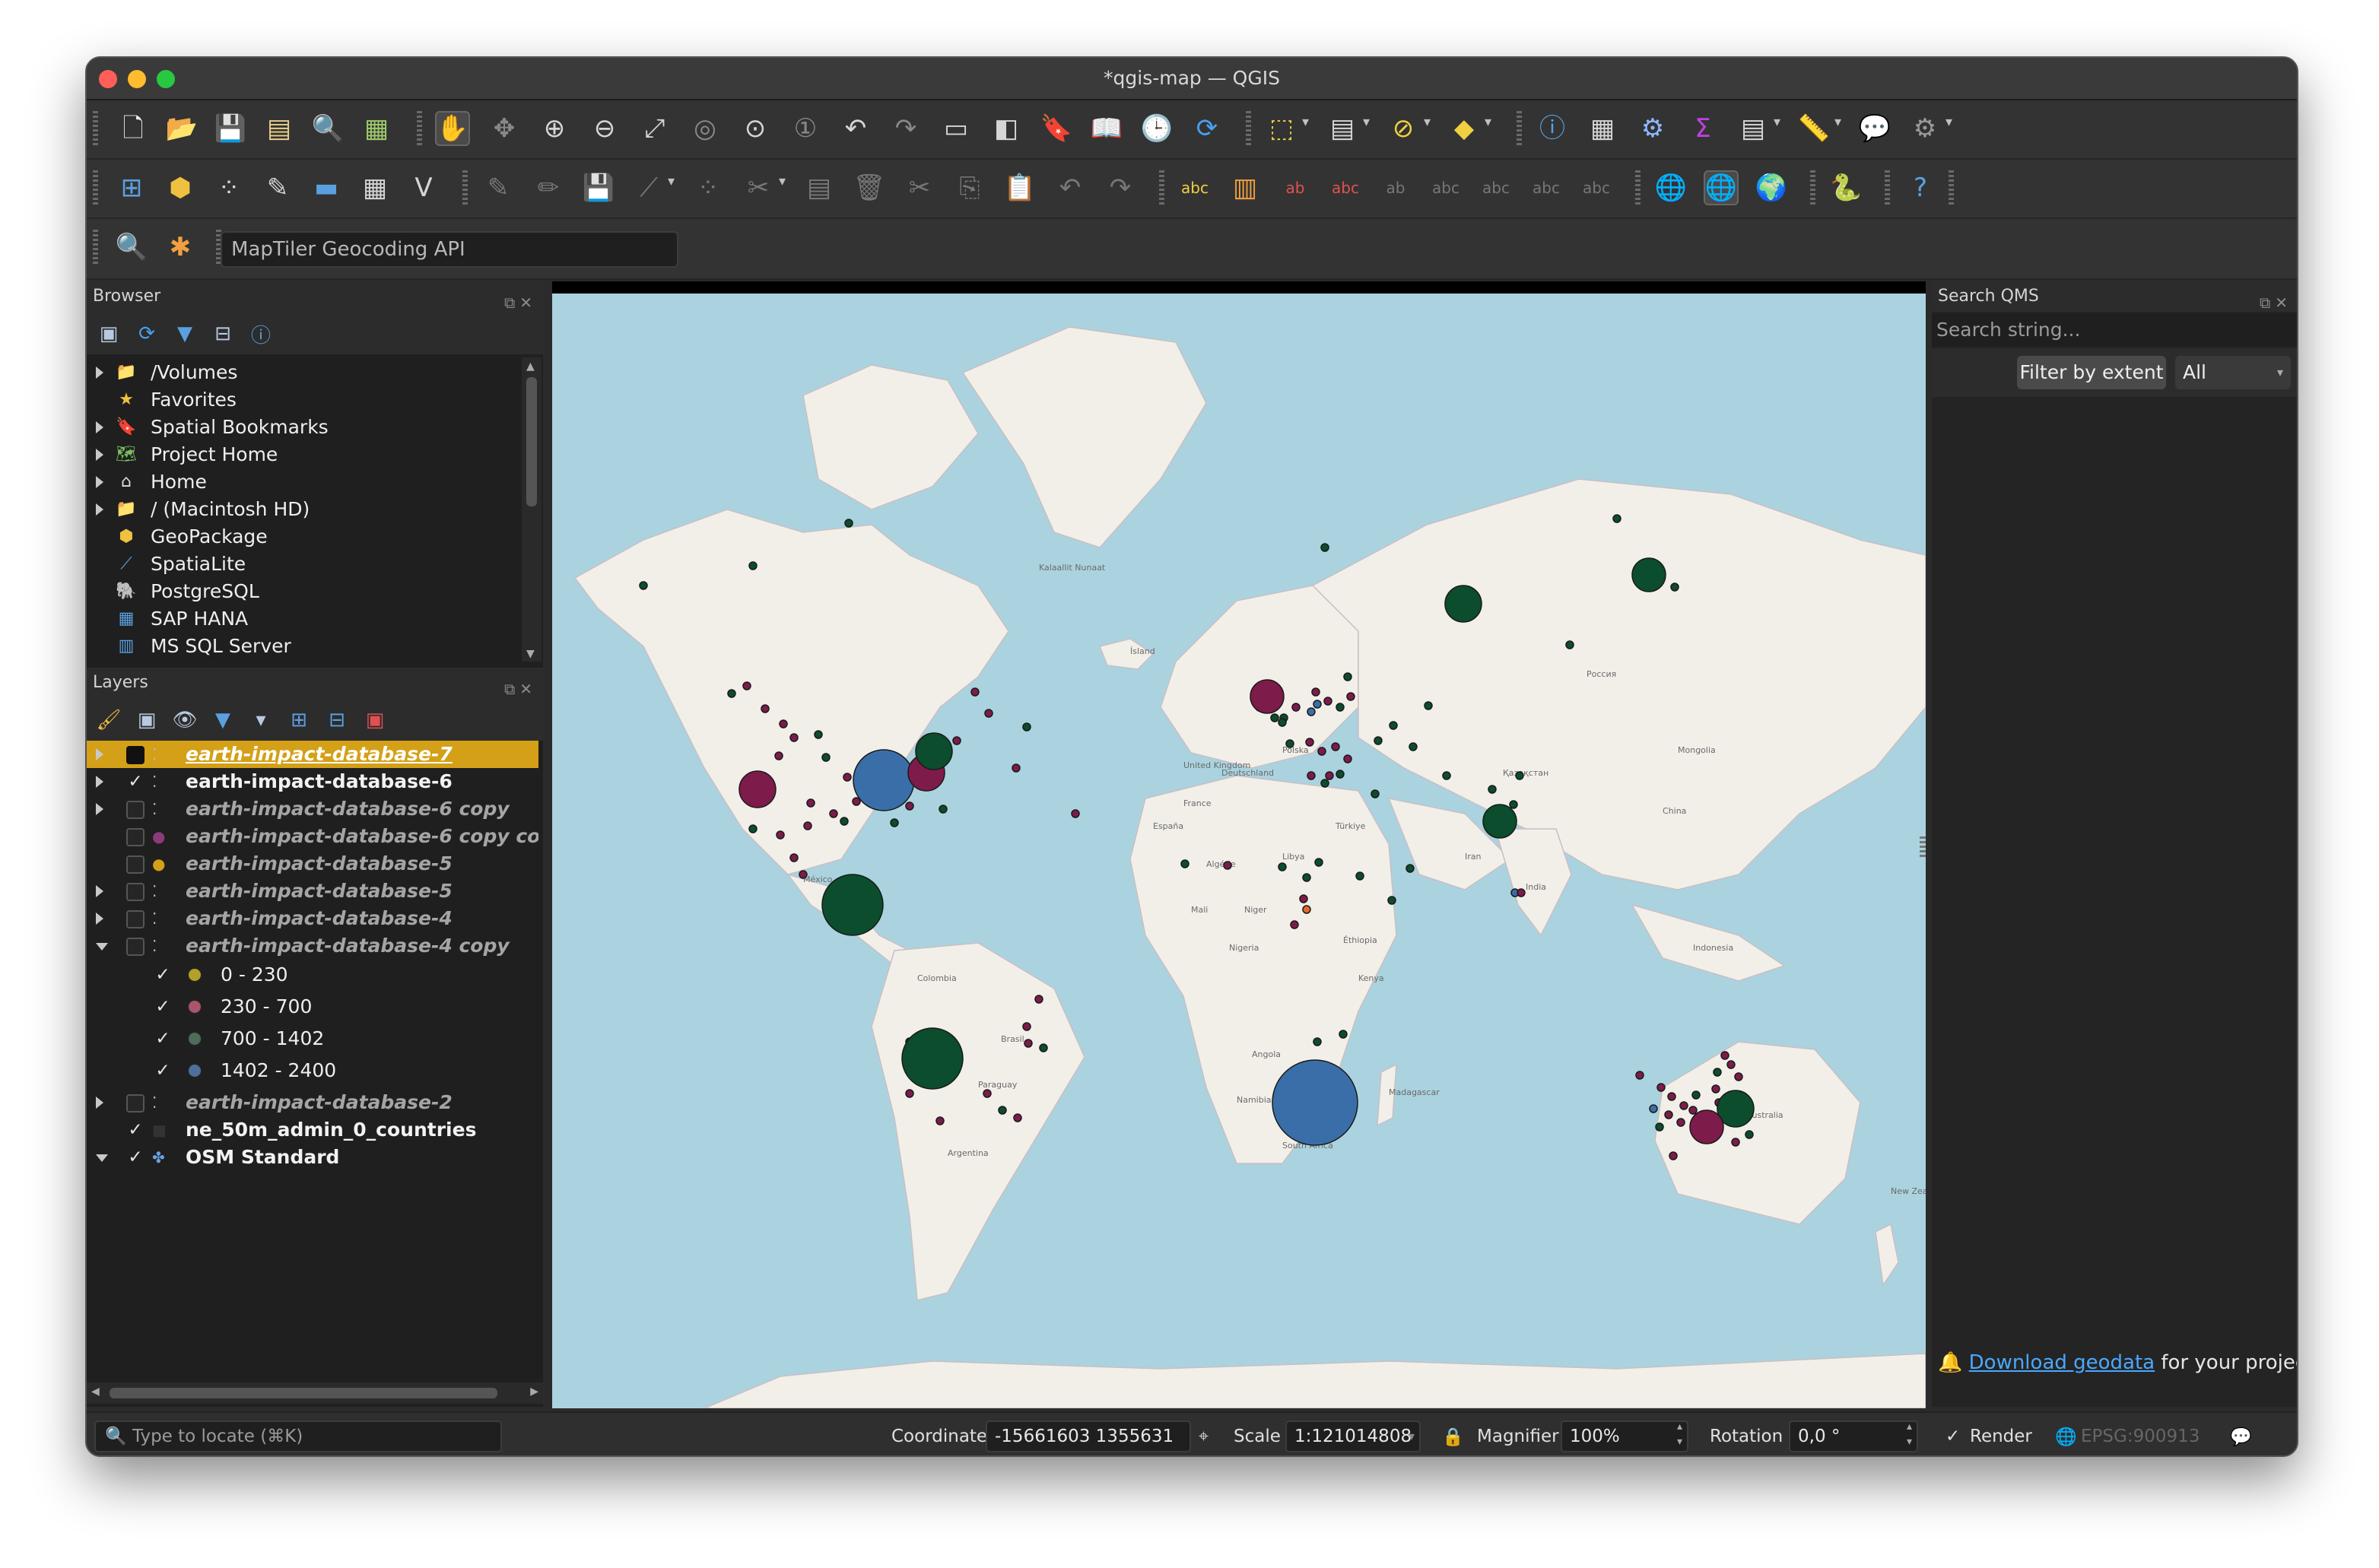 This screenshot has width=2379, height=1568. I want to click on legend-item: ✓ 700 - 1402, so click(312, 1038).